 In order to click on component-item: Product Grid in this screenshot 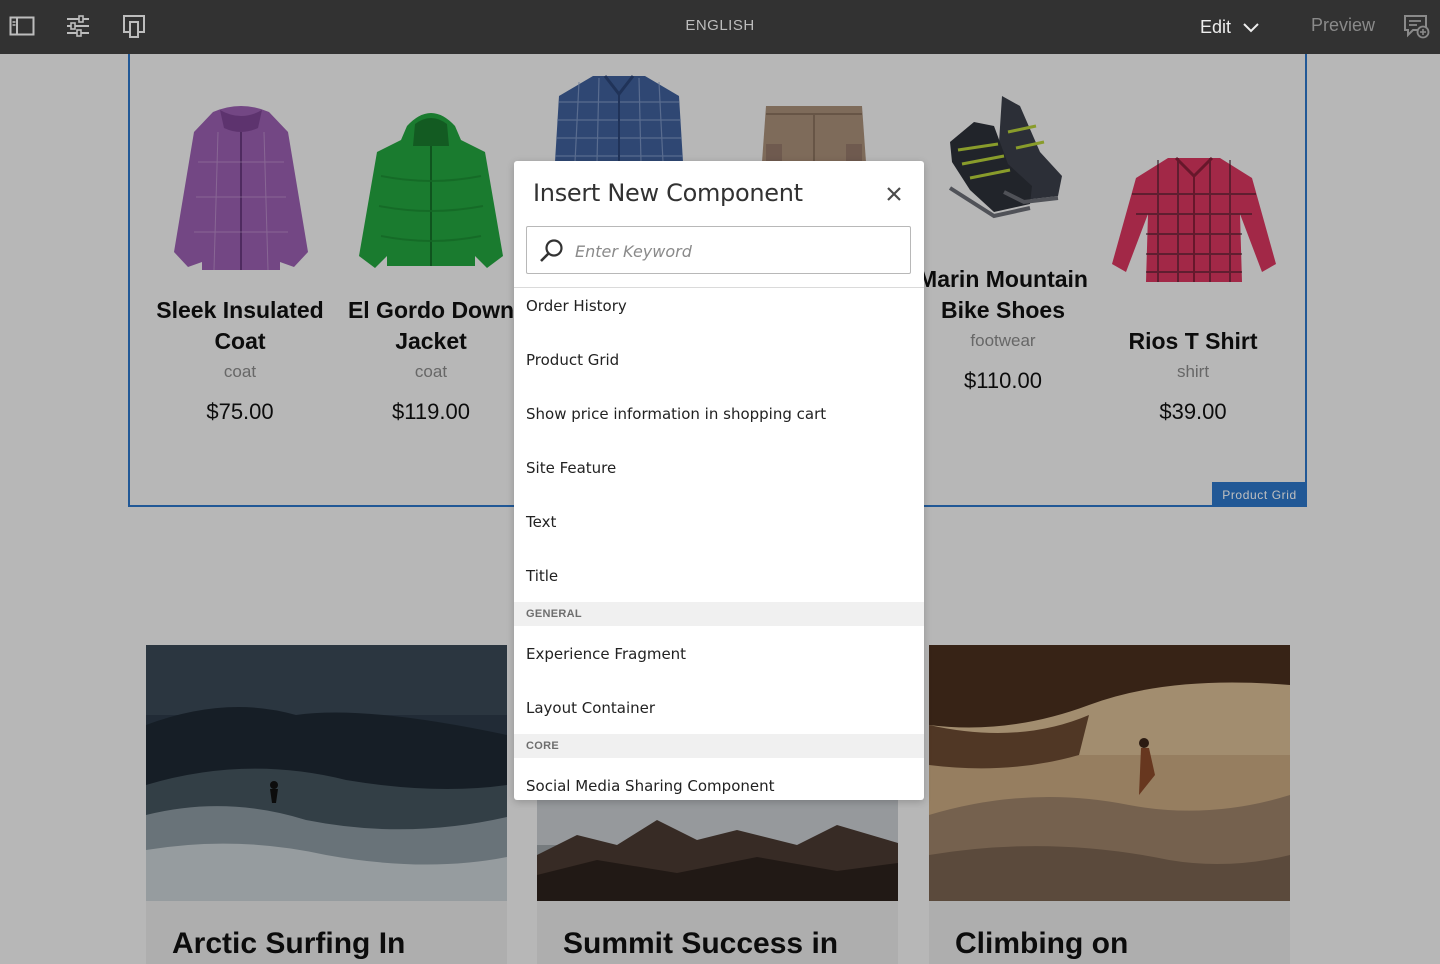, I will do `click(719, 360)`.